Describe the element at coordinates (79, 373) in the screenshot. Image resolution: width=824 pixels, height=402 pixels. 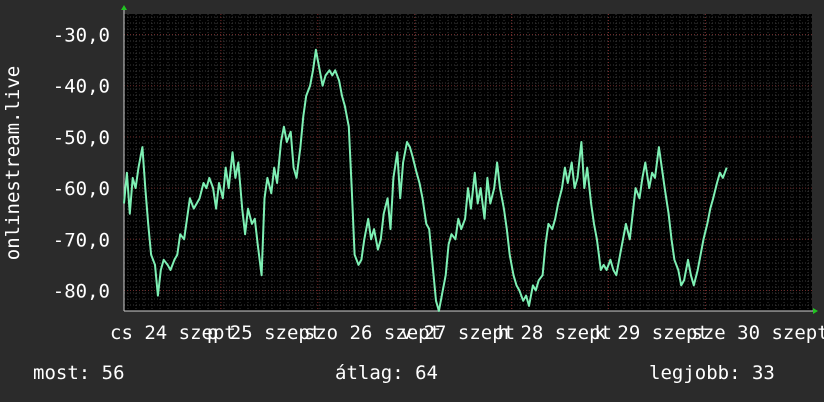
I see `stat-current: most: 56` at that location.